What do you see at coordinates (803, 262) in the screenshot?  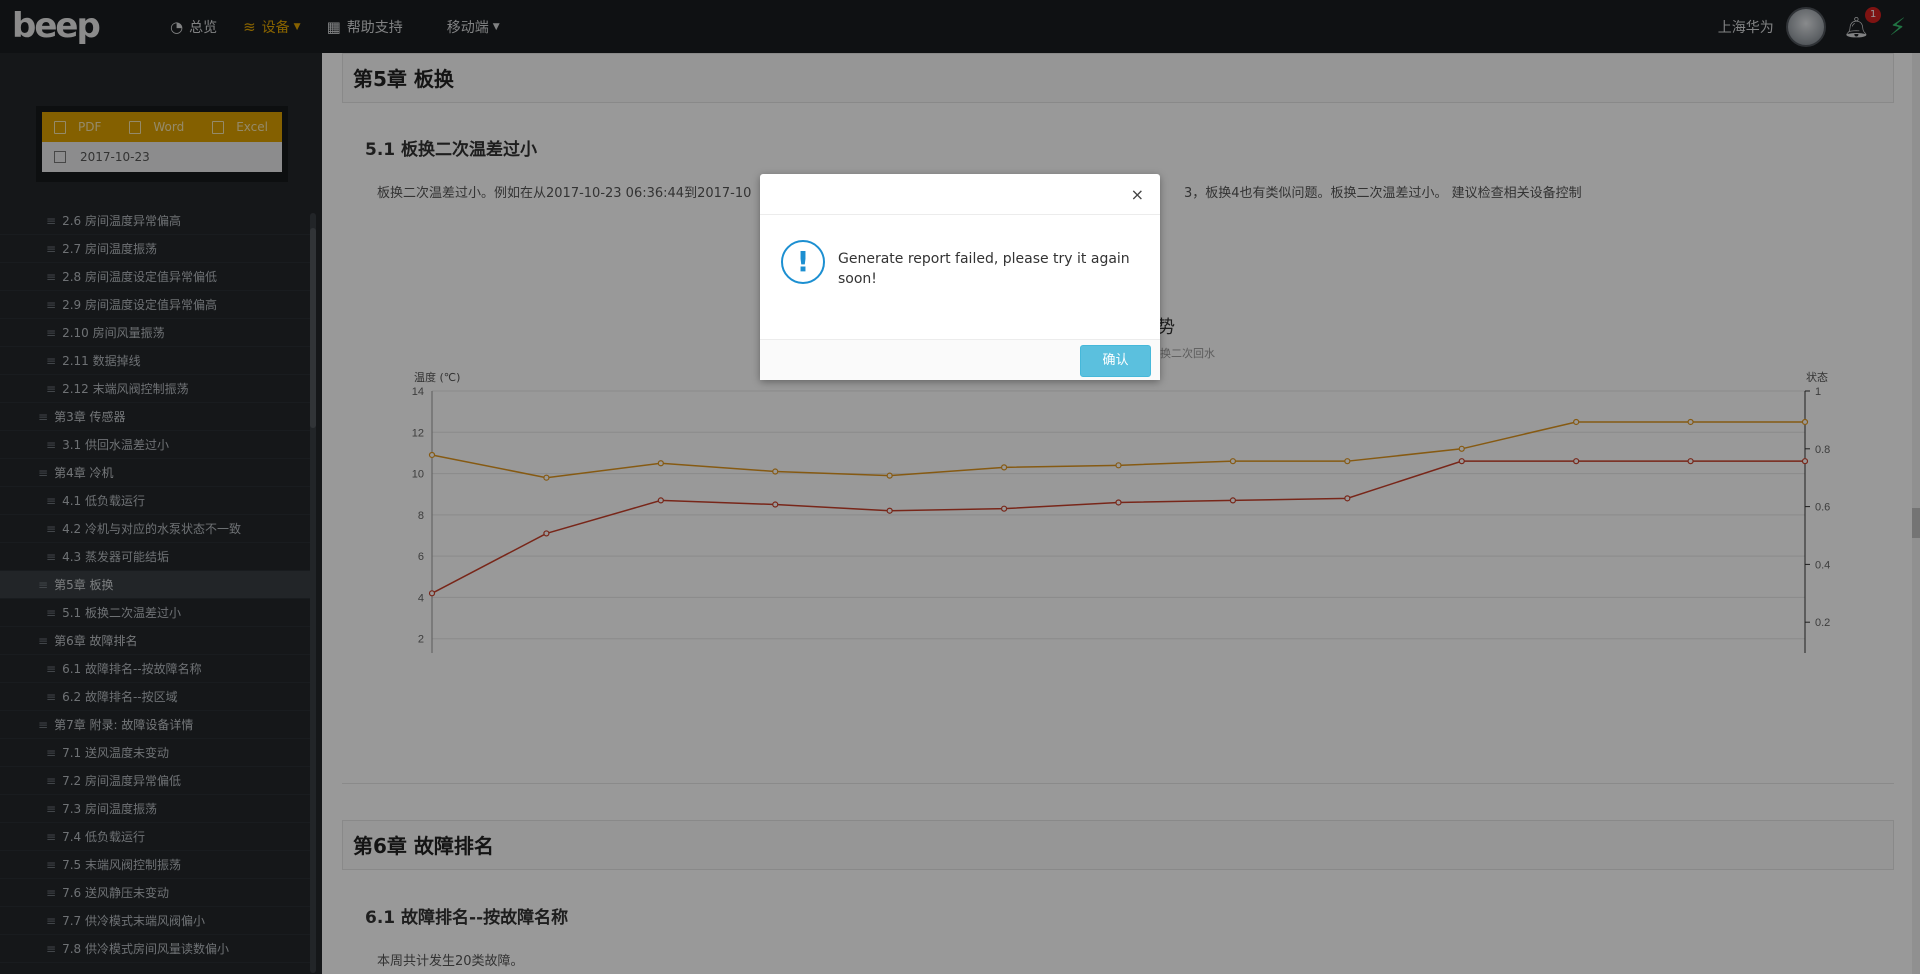 I see `exclamation-icon: !` at bounding box center [803, 262].